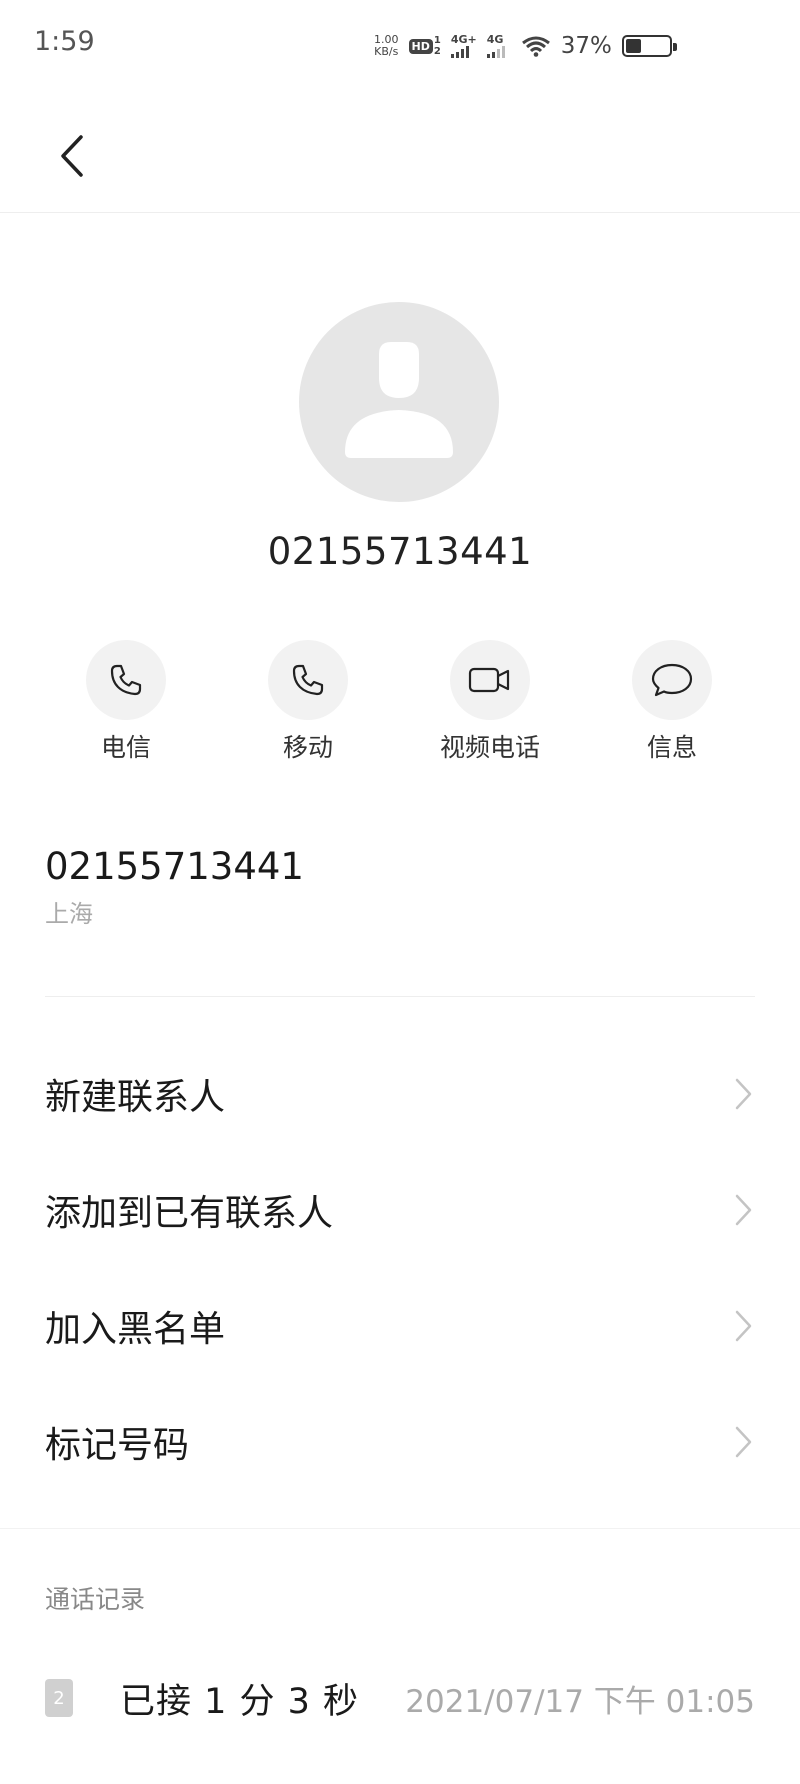 The height and width of the screenshot is (1784, 800). I want to click on message-bubble-icon, so click(672, 680).